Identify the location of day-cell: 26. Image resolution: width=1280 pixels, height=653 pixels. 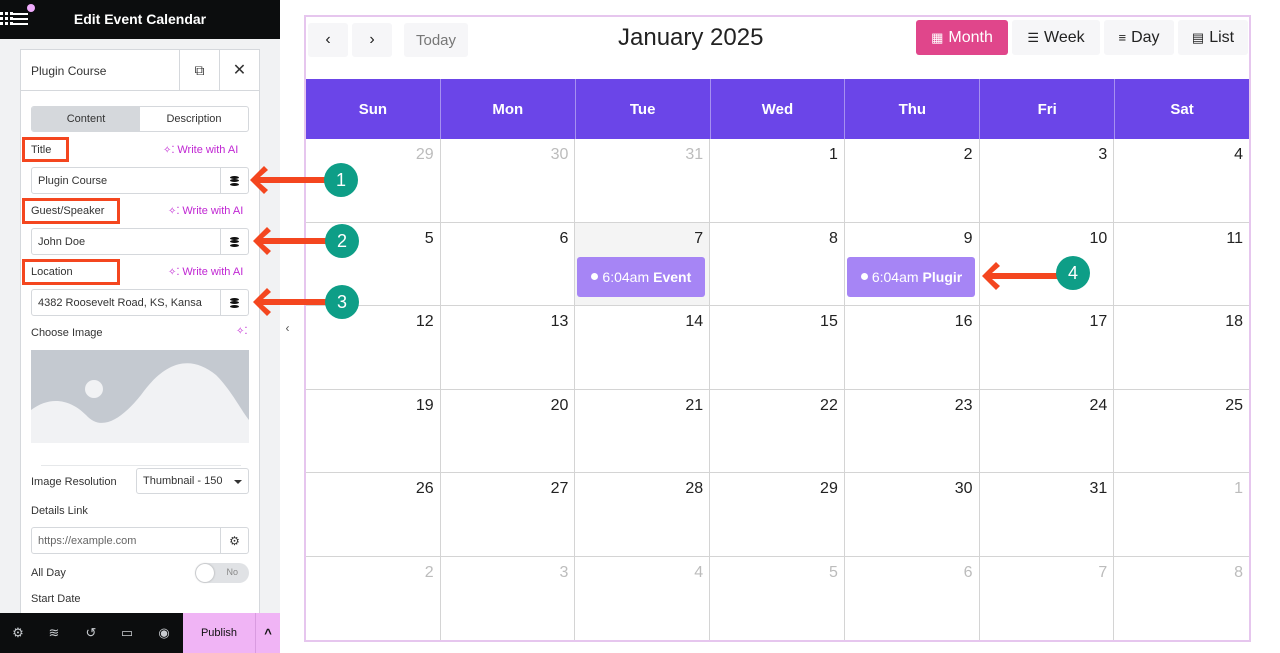
(373, 515).